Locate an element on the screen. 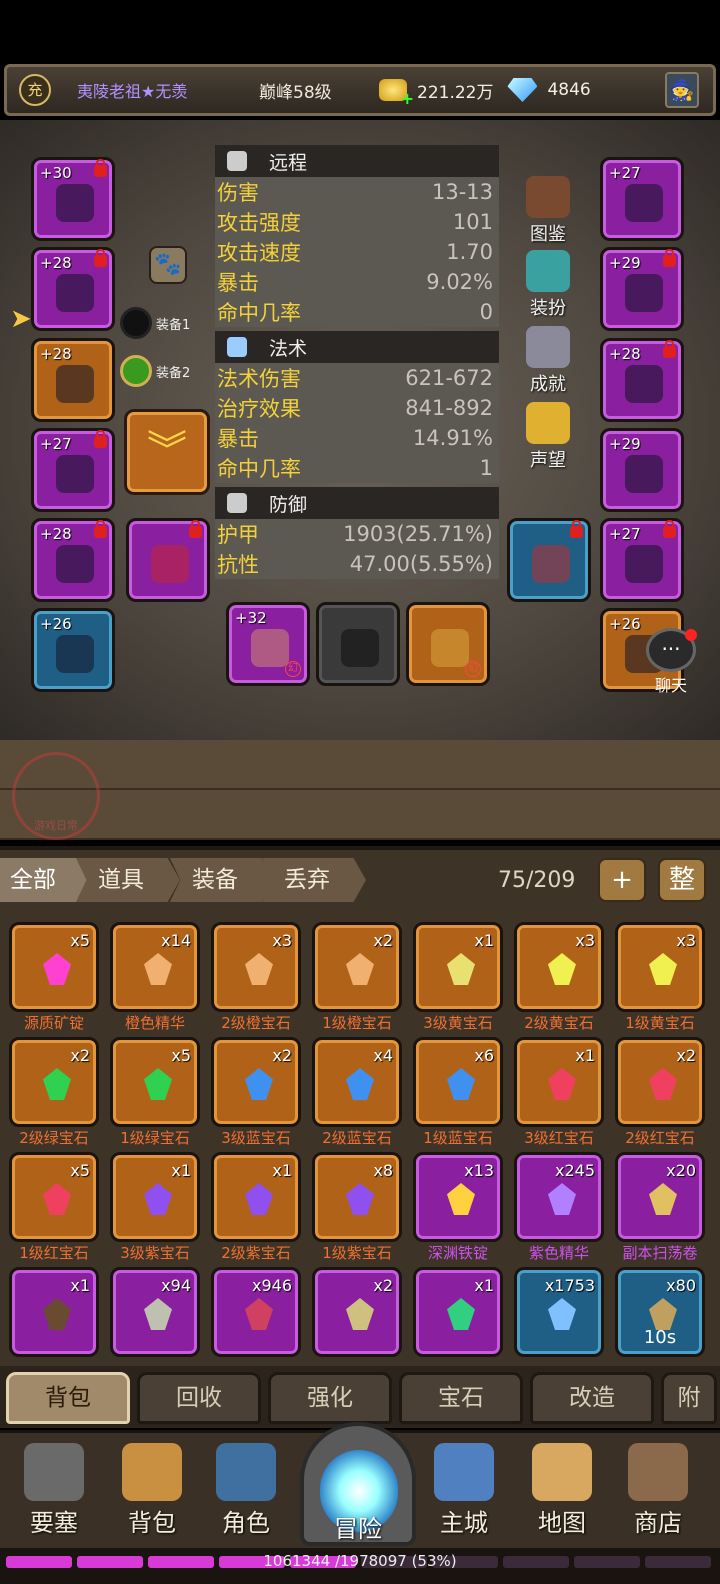 Image resolution: width=720 pixels, height=1584 pixels. bag-item: x5 1级红宝石 is located at coordinates (54, 1208).